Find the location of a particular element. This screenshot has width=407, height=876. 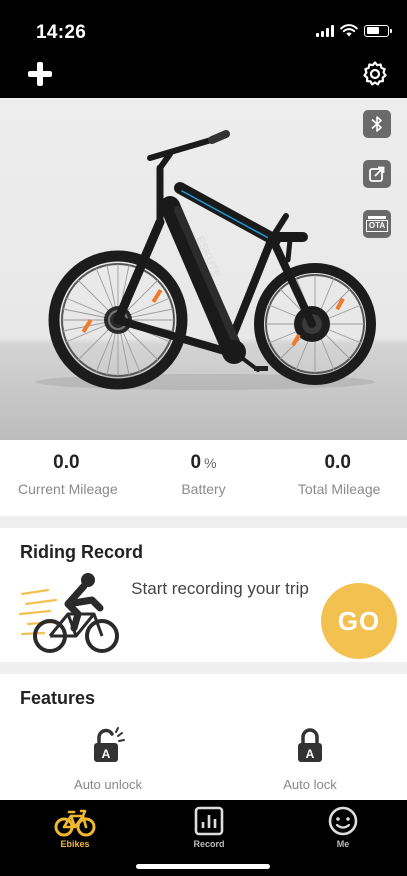

stat-label: Total Mileage is located at coordinates (339, 489).